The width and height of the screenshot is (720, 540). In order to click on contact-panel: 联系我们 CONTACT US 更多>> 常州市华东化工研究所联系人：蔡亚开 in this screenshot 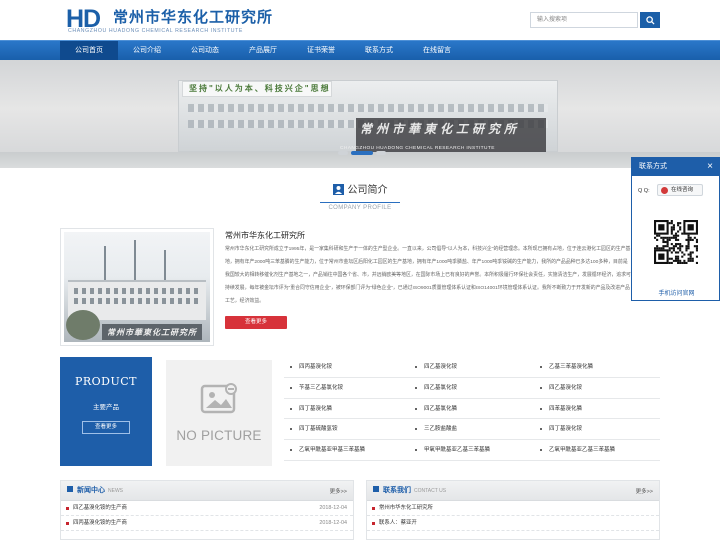, I will do `click(513, 510)`.